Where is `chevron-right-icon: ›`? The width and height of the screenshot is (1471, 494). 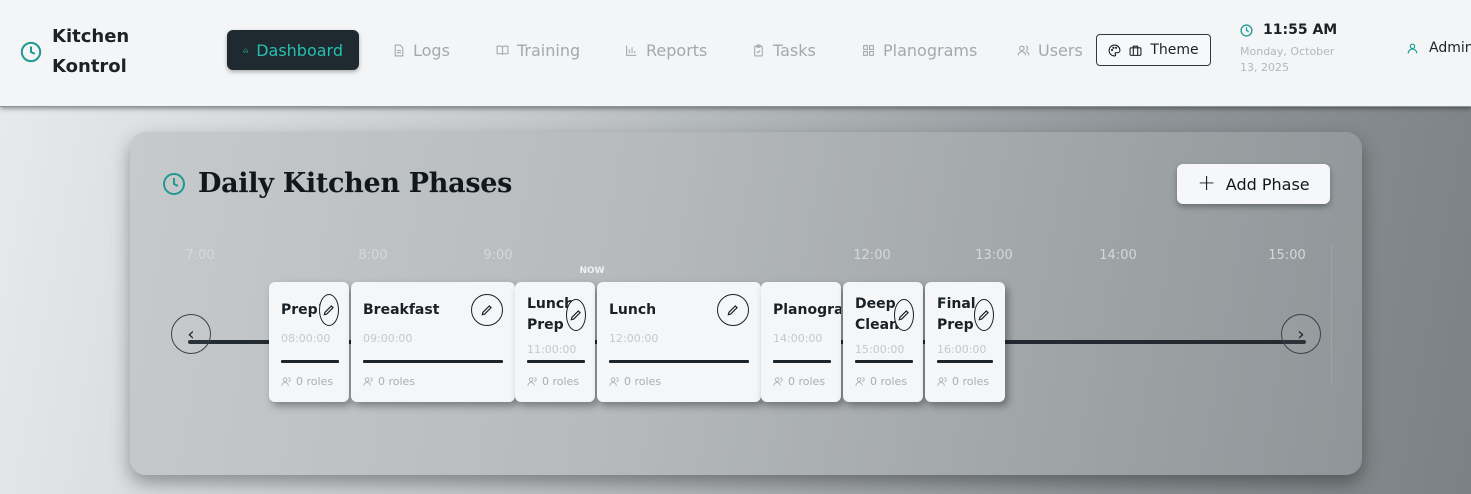
chevron-right-icon: › is located at coordinates (1301, 334).